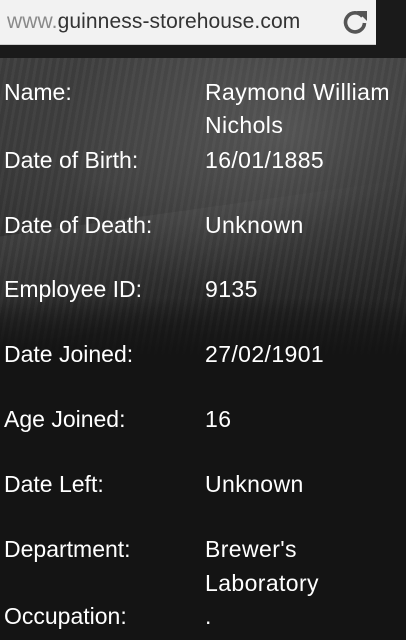 The height and width of the screenshot is (640, 406). What do you see at coordinates (71, 160) in the screenshot?
I see `date-of-birth-label: Date of Birth:` at bounding box center [71, 160].